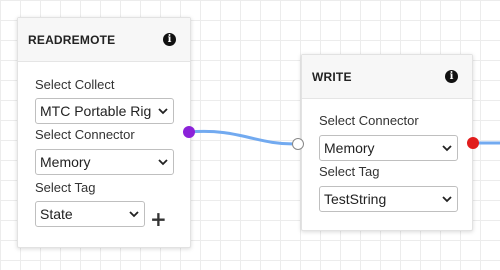  What do you see at coordinates (75, 84) in the screenshot?
I see `select-collect-label: Select Collect` at bounding box center [75, 84].